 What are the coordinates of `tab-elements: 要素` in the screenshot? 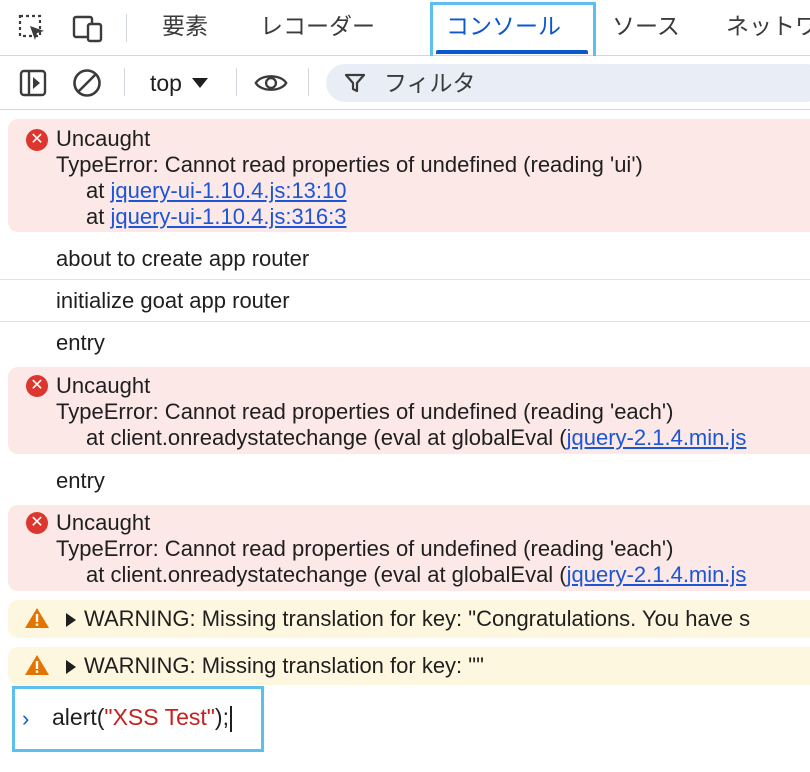 It's located at (185, 27).